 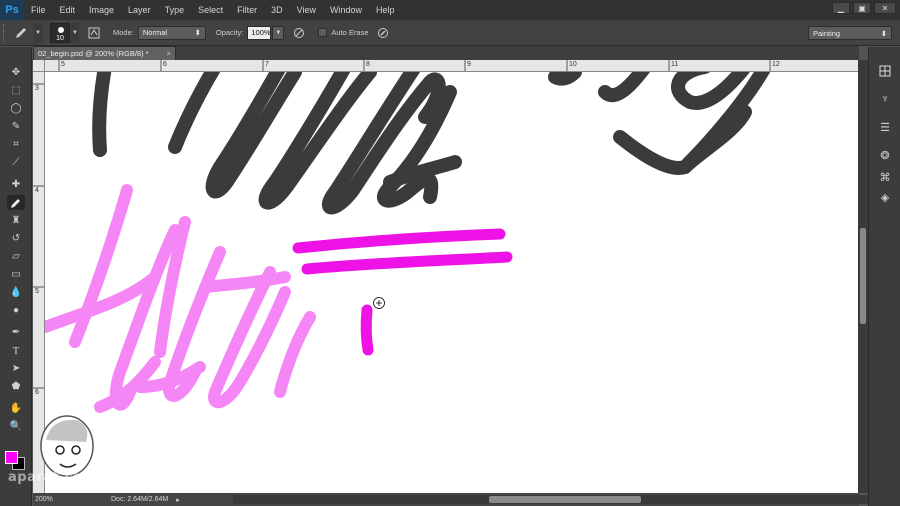 I want to click on vertical-scroll-thumb, so click(x=863, y=276).